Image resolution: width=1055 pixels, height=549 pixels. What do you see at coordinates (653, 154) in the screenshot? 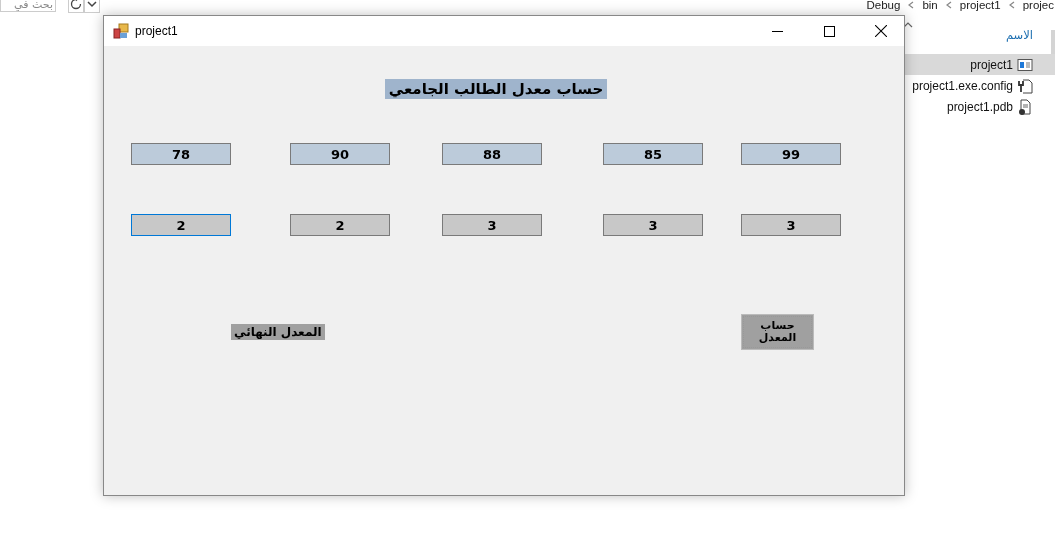
I see `grade-field: 85` at bounding box center [653, 154].